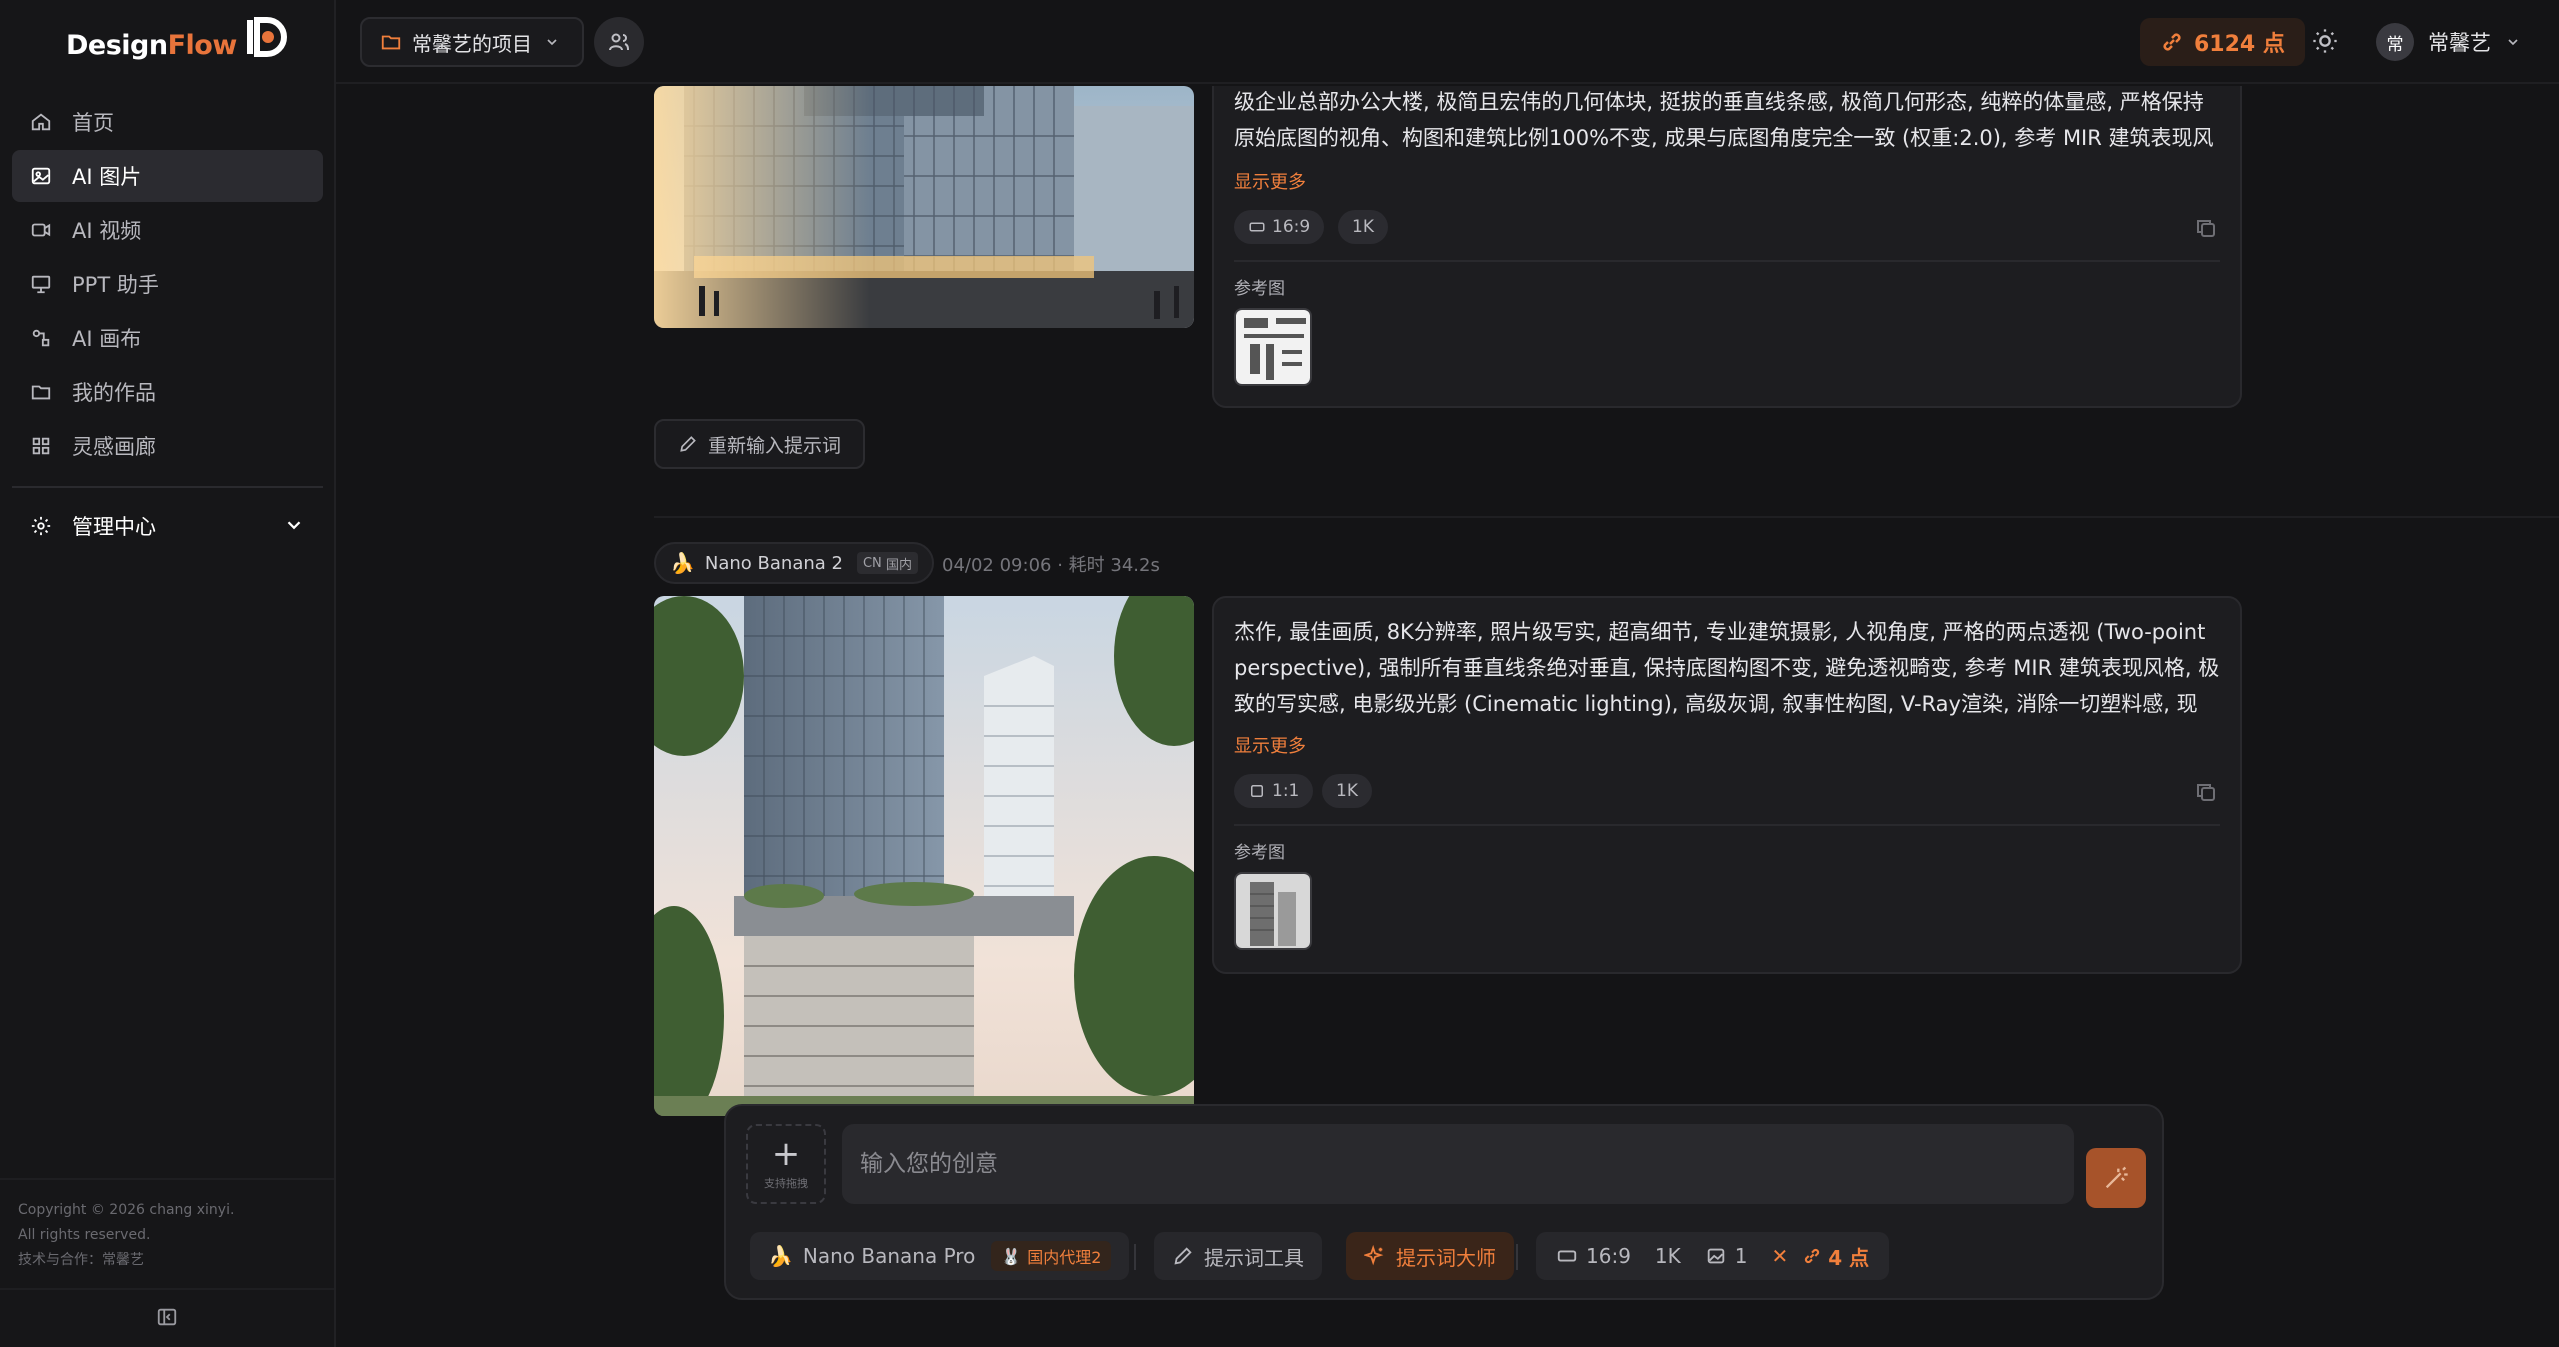 The image size is (2559, 1347). Describe the element at coordinates (41, 338) in the screenshot. I see `canvas-icon` at that location.